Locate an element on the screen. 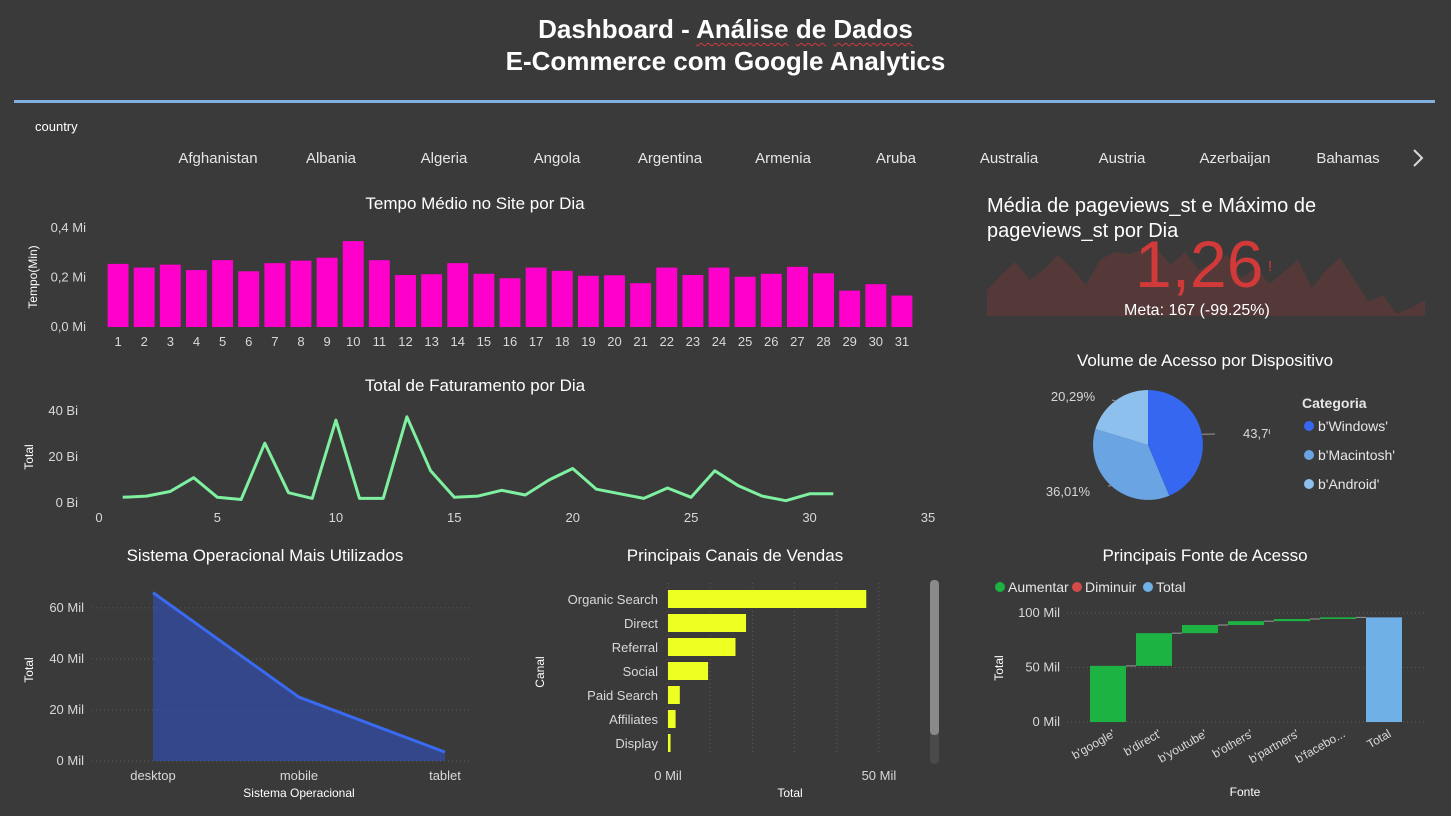  x-tick-label: 25 is located at coordinates (691, 517).